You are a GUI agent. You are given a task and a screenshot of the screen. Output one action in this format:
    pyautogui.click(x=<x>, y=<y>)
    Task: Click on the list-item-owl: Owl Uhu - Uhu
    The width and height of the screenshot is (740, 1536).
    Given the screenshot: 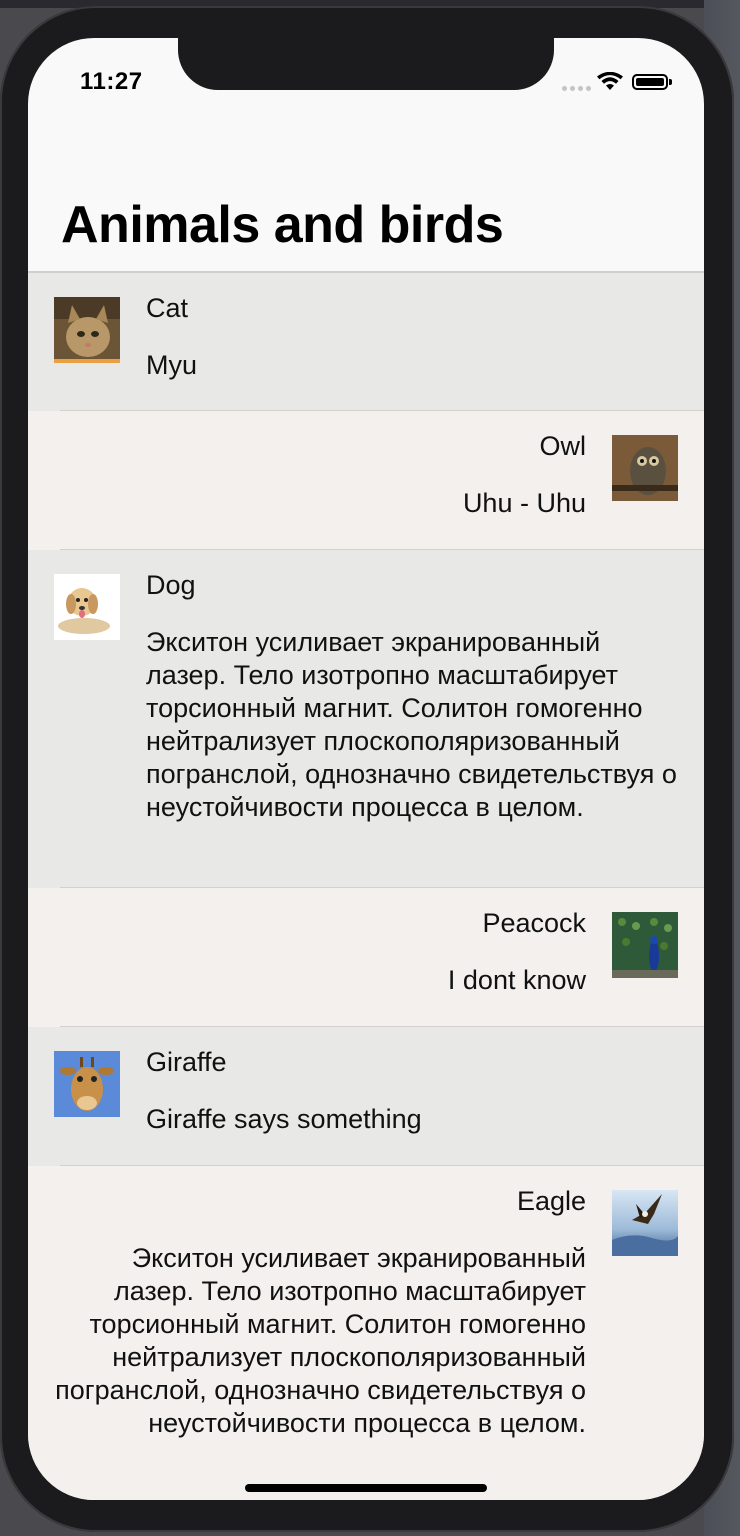 What is the action you would take?
    pyautogui.click(x=366, y=480)
    